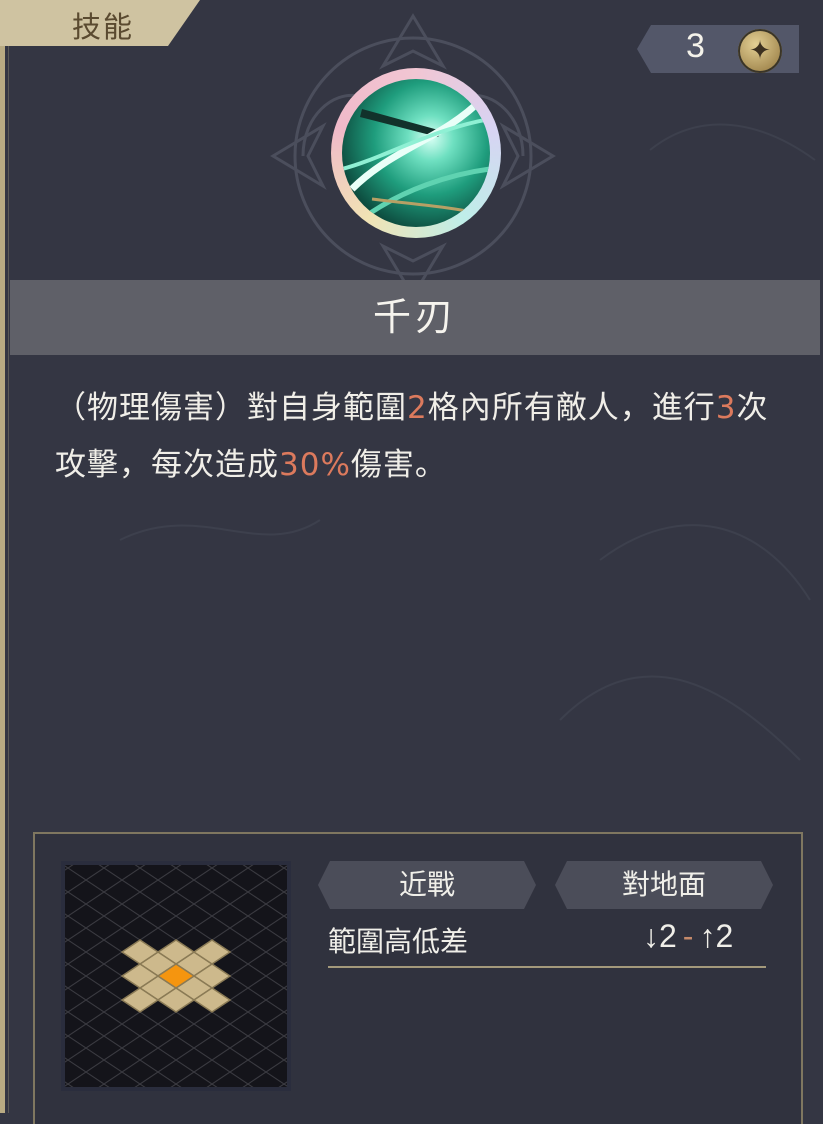 The height and width of the screenshot is (1124, 823). What do you see at coordinates (695, 46) in the screenshot?
I see `skill-point-value: 3` at bounding box center [695, 46].